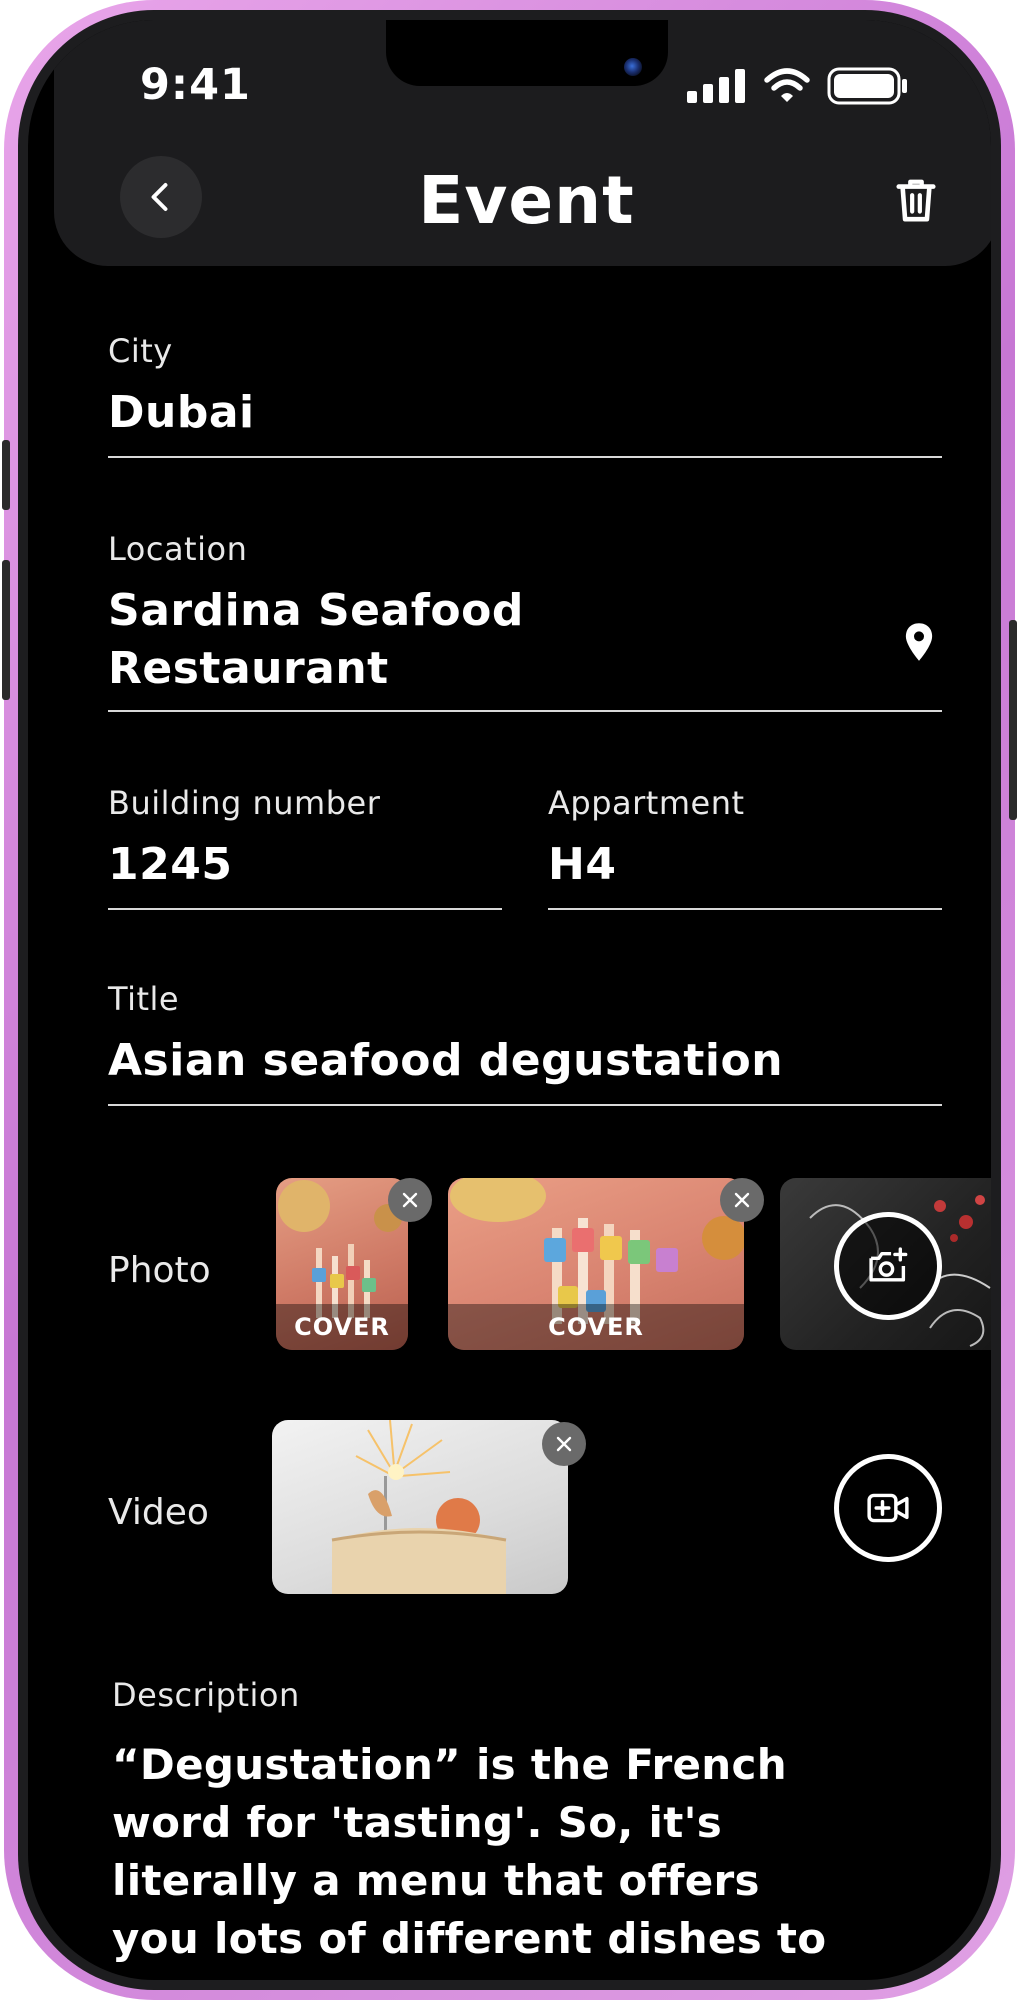  I want to click on location-value-line1: Sardina Seafood, so click(316, 610).